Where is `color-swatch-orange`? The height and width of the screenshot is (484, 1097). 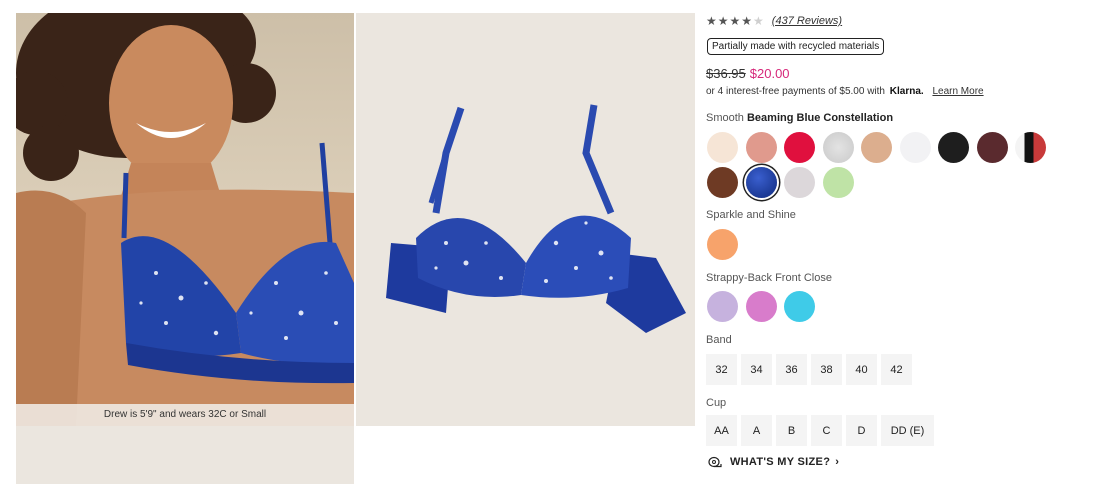 color-swatch-orange is located at coordinates (722, 244).